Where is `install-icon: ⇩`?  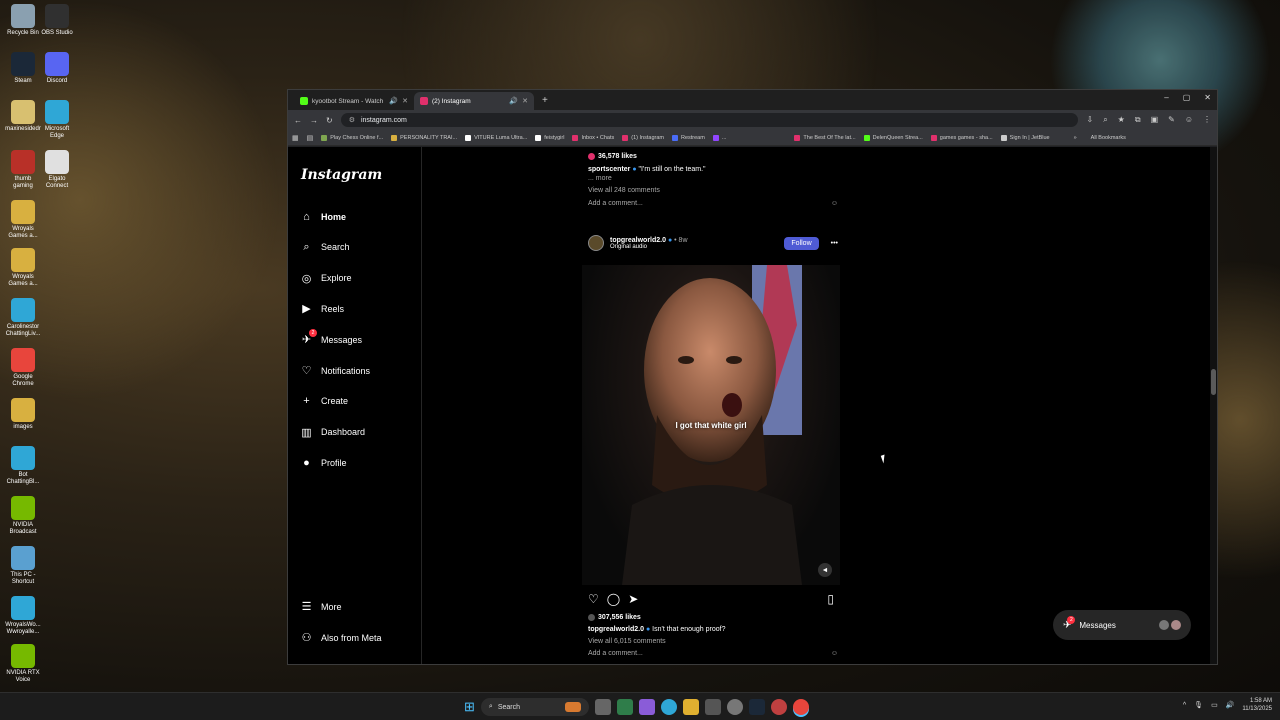
install-icon: ⇩ is located at coordinates (1089, 120).